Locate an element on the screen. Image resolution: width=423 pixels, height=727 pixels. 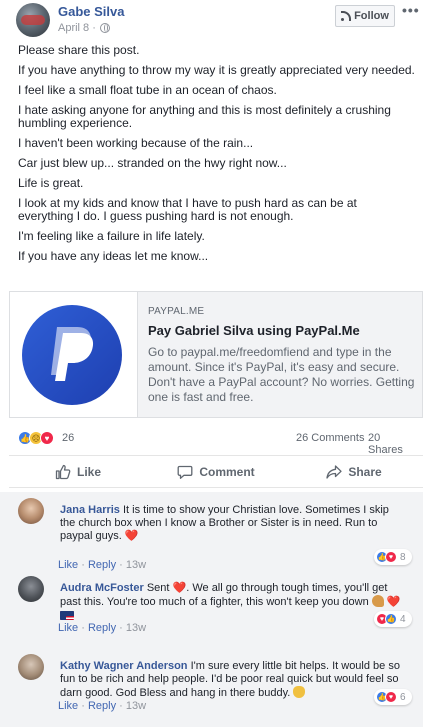
commenter-name: Audra McFoster is located at coordinates (102, 588).